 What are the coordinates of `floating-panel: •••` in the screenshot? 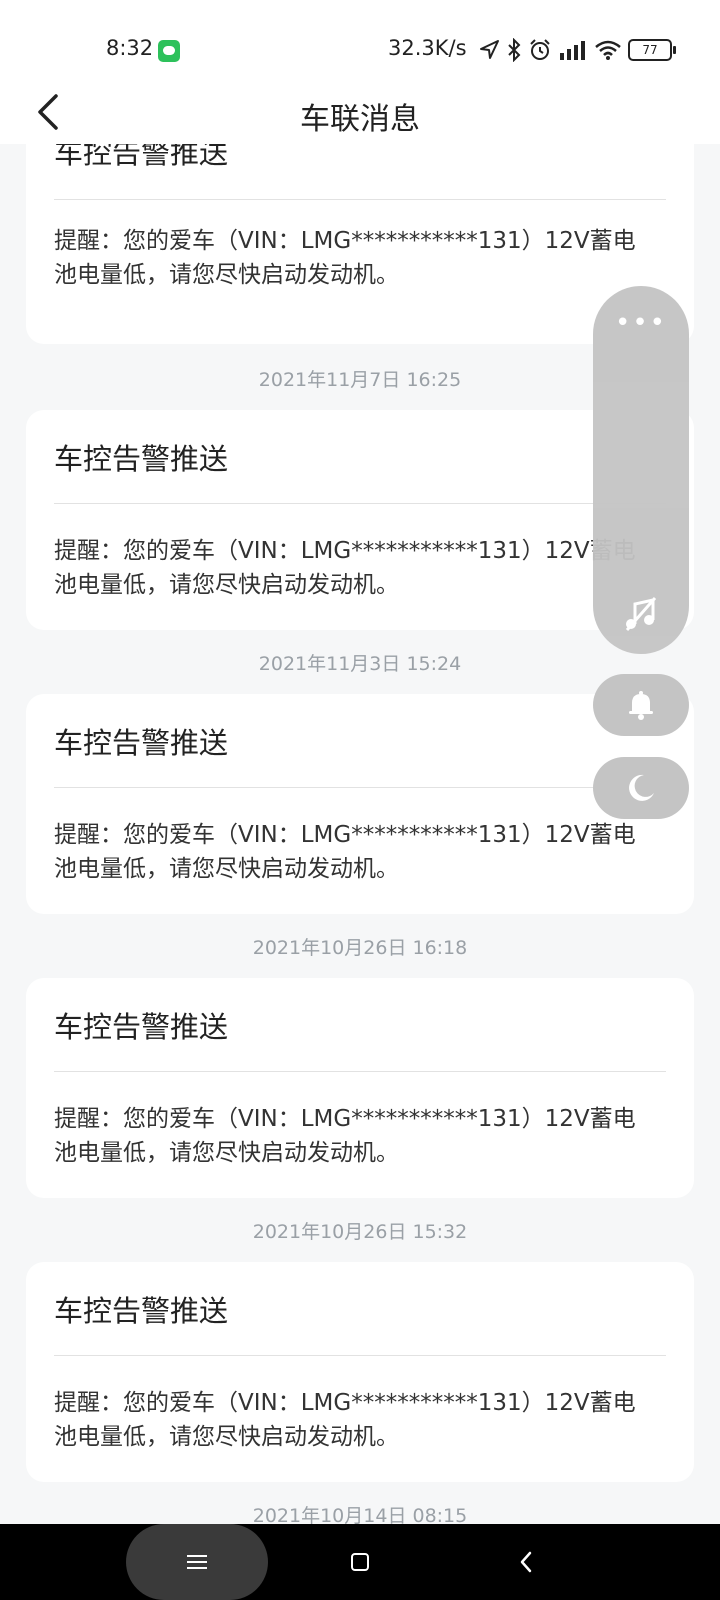 It's located at (641, 470).